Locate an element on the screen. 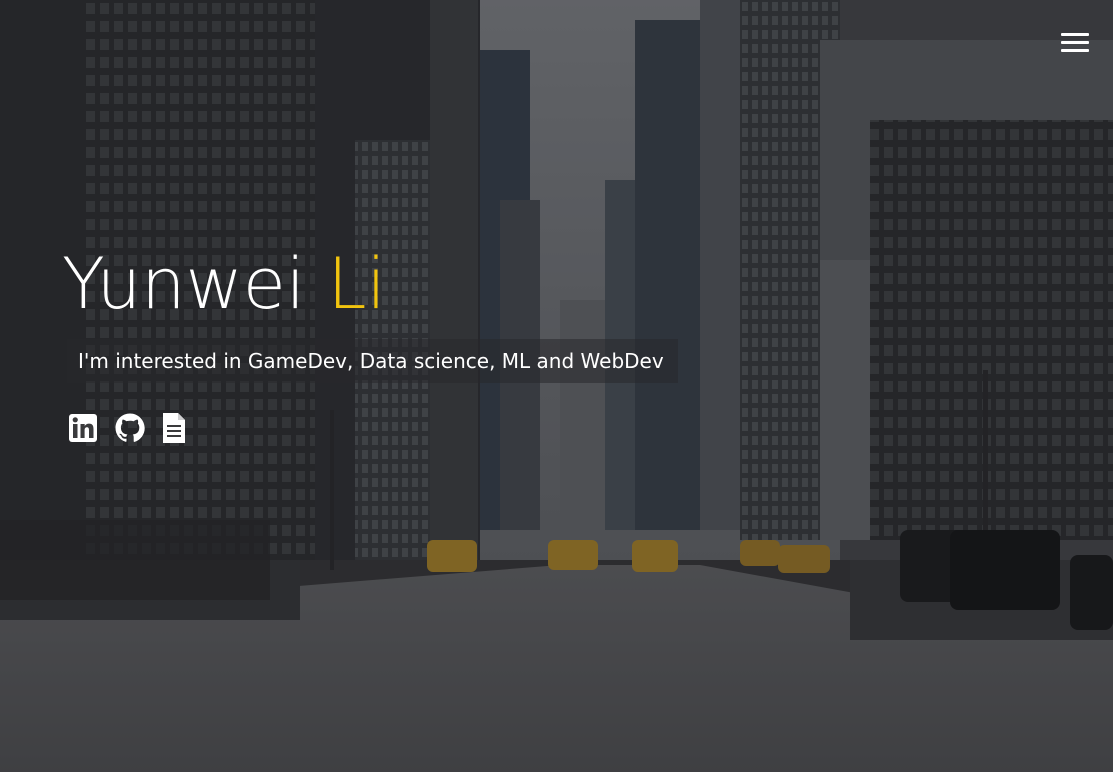  linkedin-icon is located at coordinates (84, 429).